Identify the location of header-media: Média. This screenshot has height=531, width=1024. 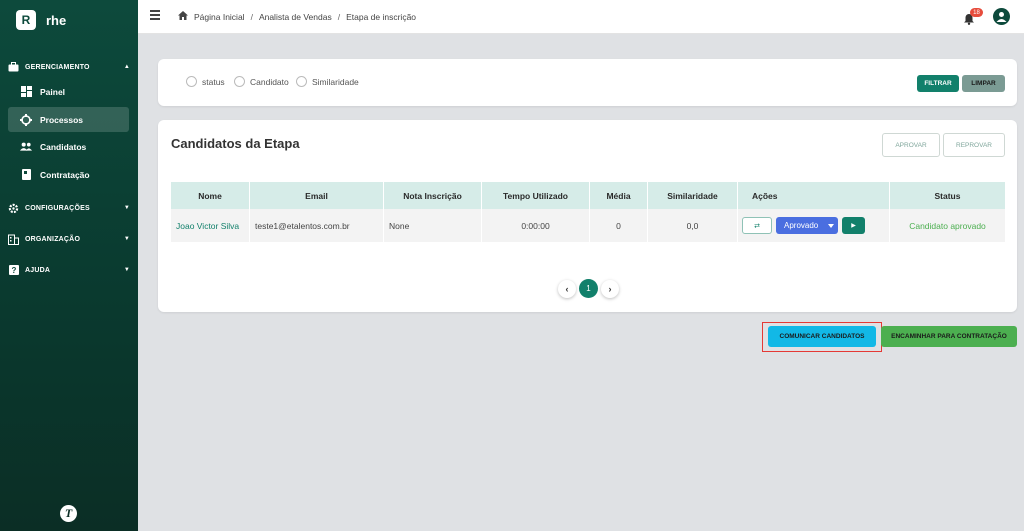
(619, 195).